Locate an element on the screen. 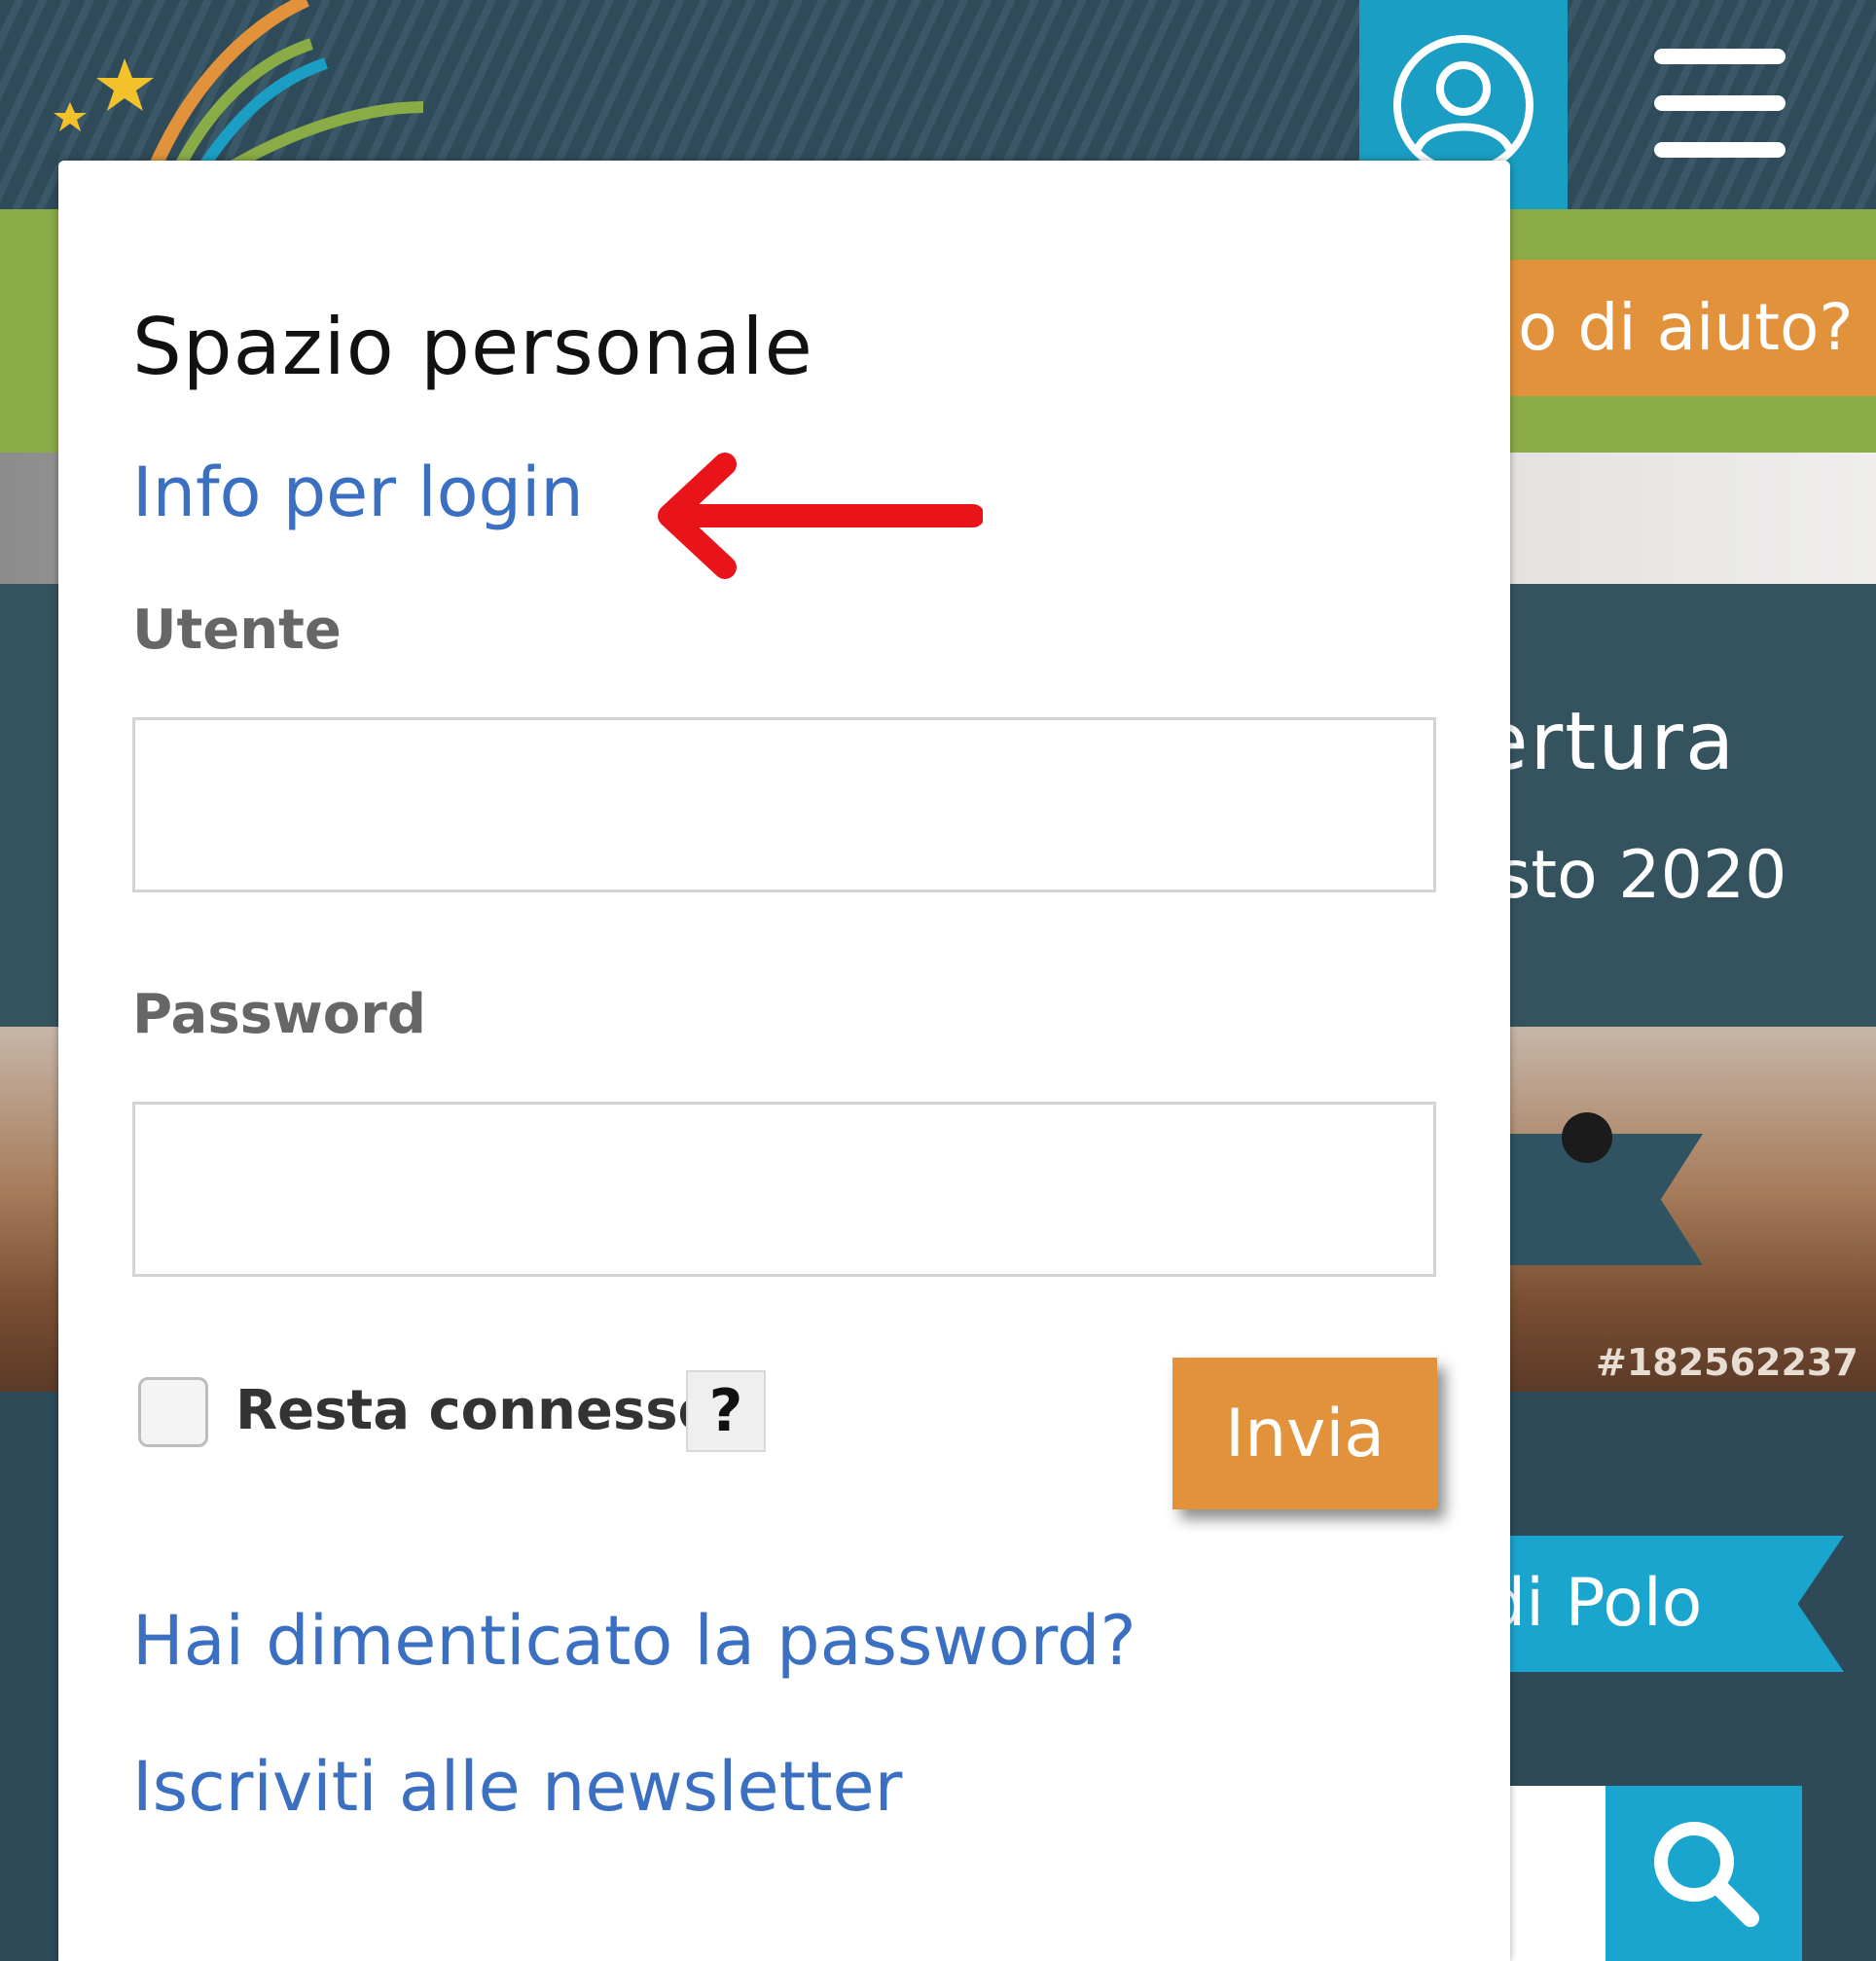 The height and width of the screenshot is (1961, 1876). submit-button: Invia is located at coordinates (1304, 1433).